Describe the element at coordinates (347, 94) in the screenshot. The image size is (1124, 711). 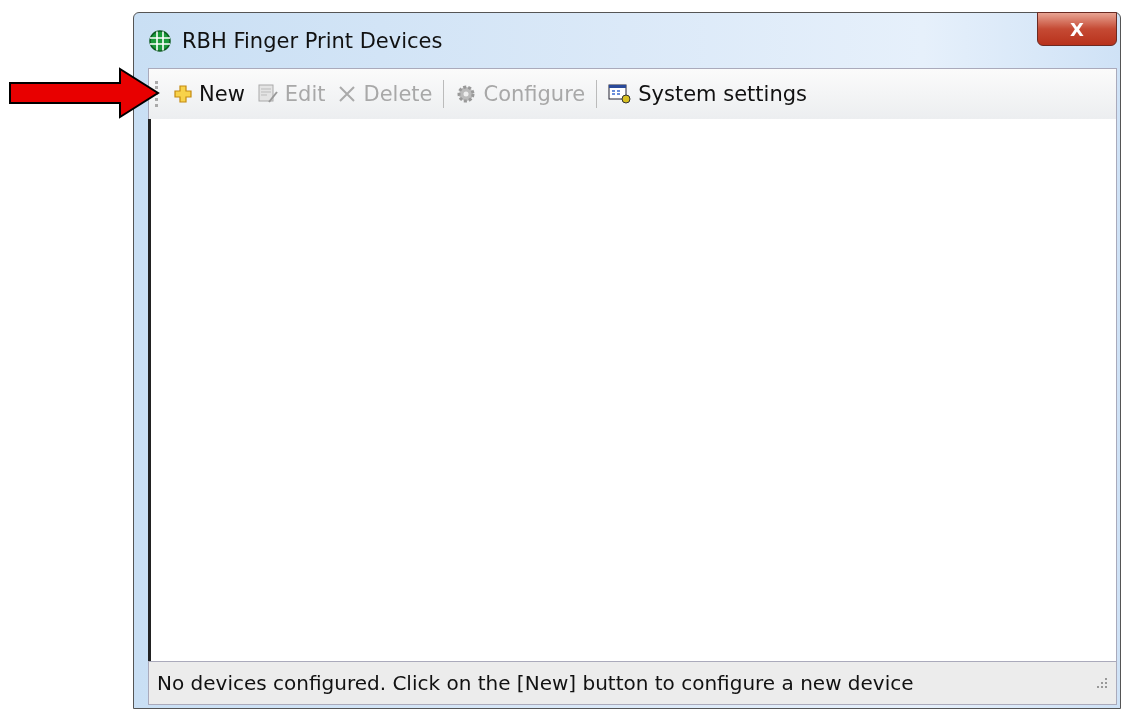
I see `x-icon` at that location.